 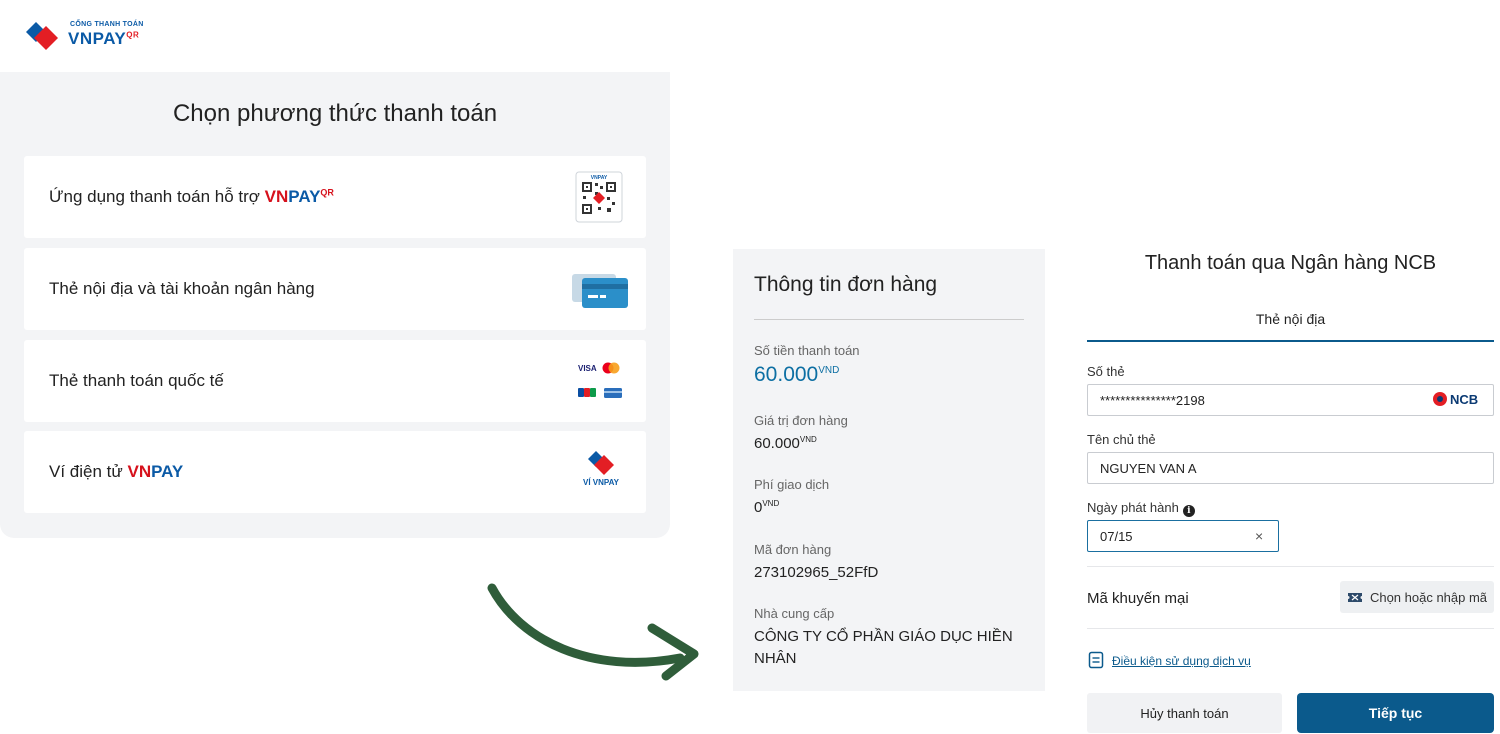 I want to click on method-domestic-card: Thẻ nội địa và tài khoản ngân hàng, so click(x=335, y=289).